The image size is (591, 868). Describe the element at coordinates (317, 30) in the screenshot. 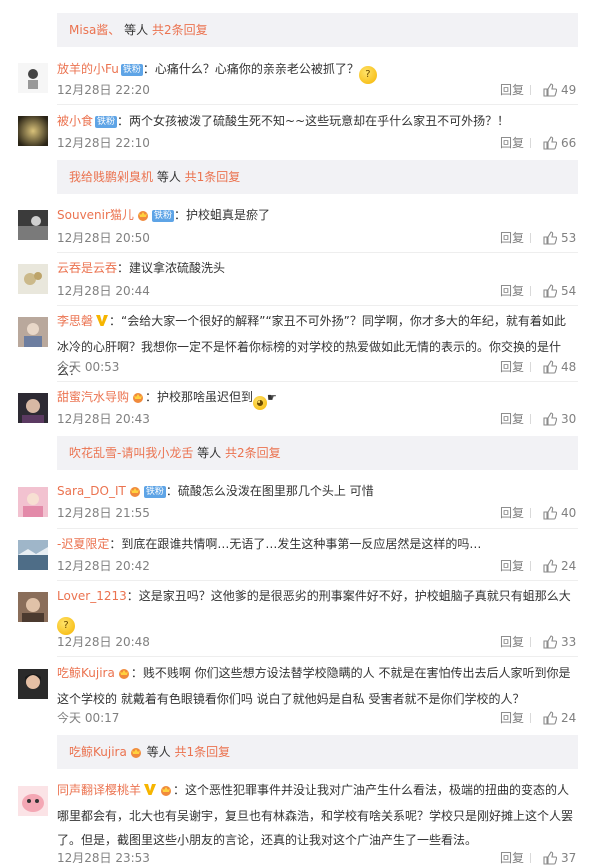

I see `replies-bar: Misa酱、 等人 共2条回复` at that location.